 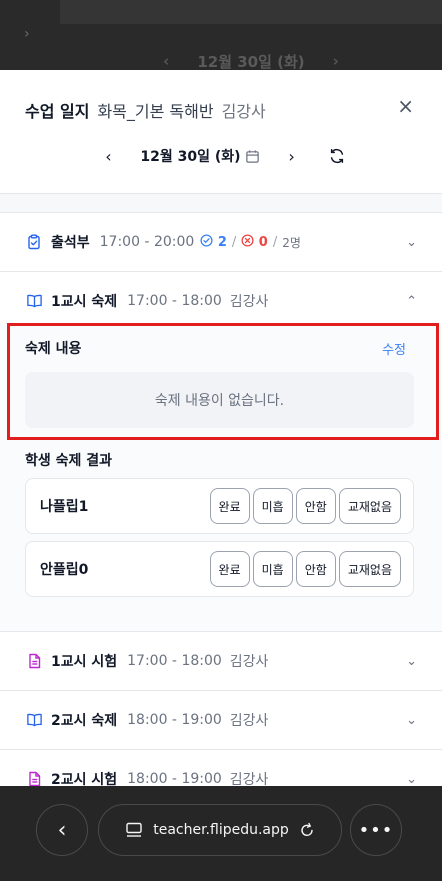 I want to click on page-title: 수업 일지, so click(x=57, y=111).